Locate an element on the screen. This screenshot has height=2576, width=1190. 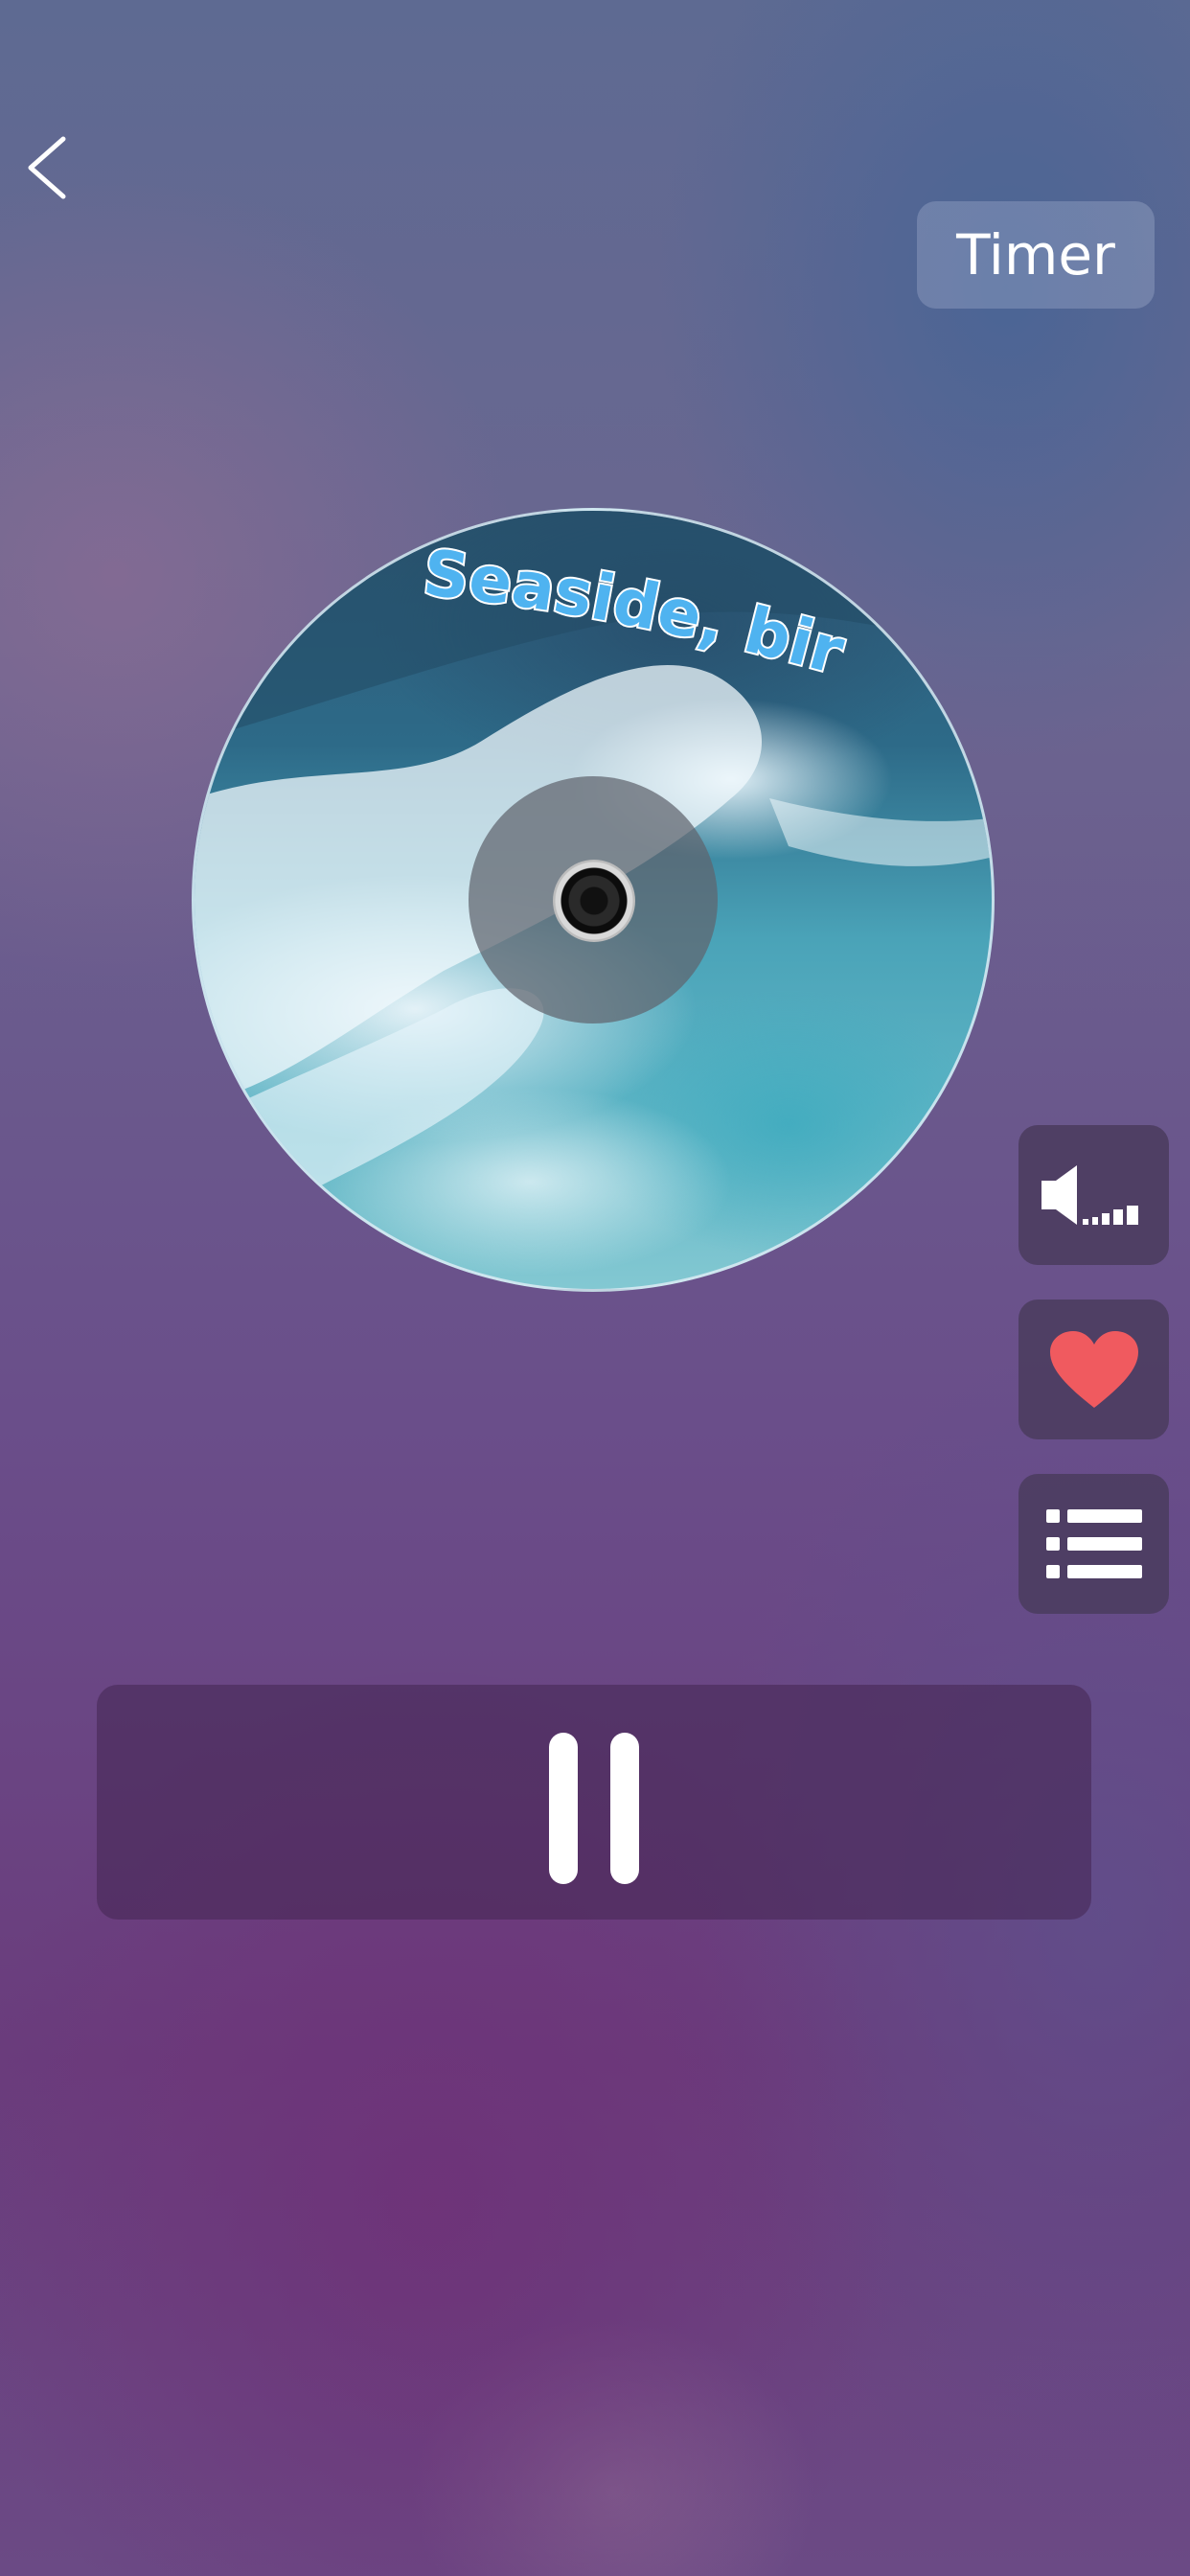
timer-button: Timer is located at coordinates (1036, 255).